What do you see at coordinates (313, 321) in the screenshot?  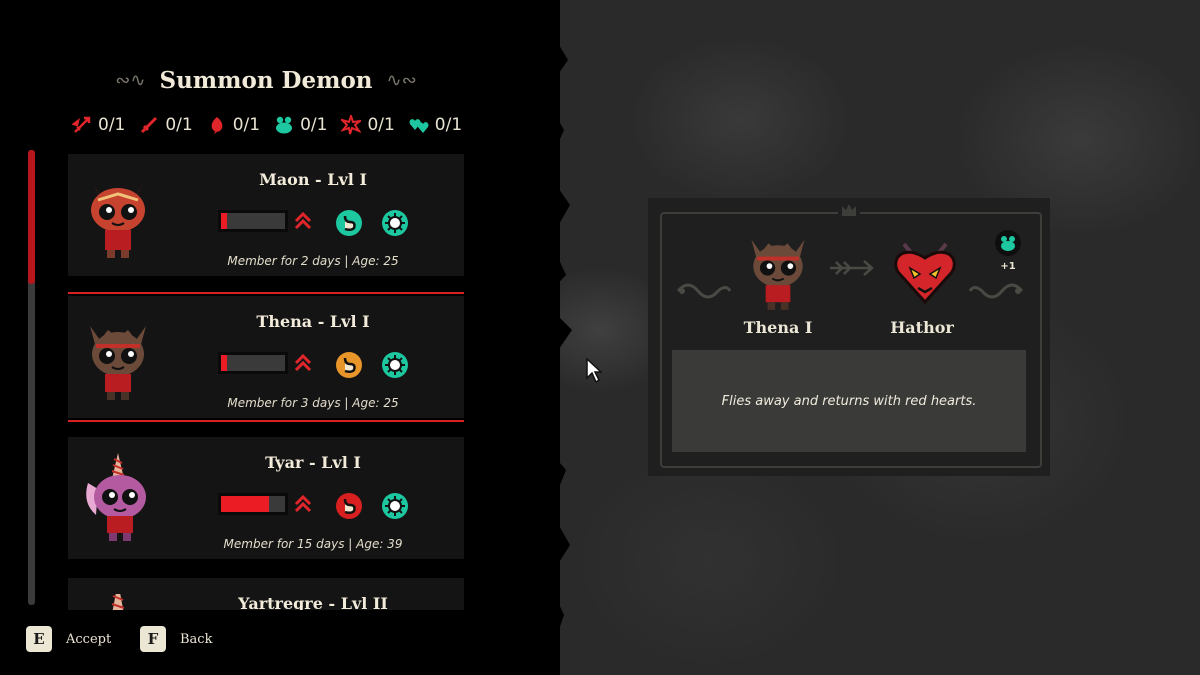 I see `follower-name: Thena - Lvl I` at bounding box center [313, 321].